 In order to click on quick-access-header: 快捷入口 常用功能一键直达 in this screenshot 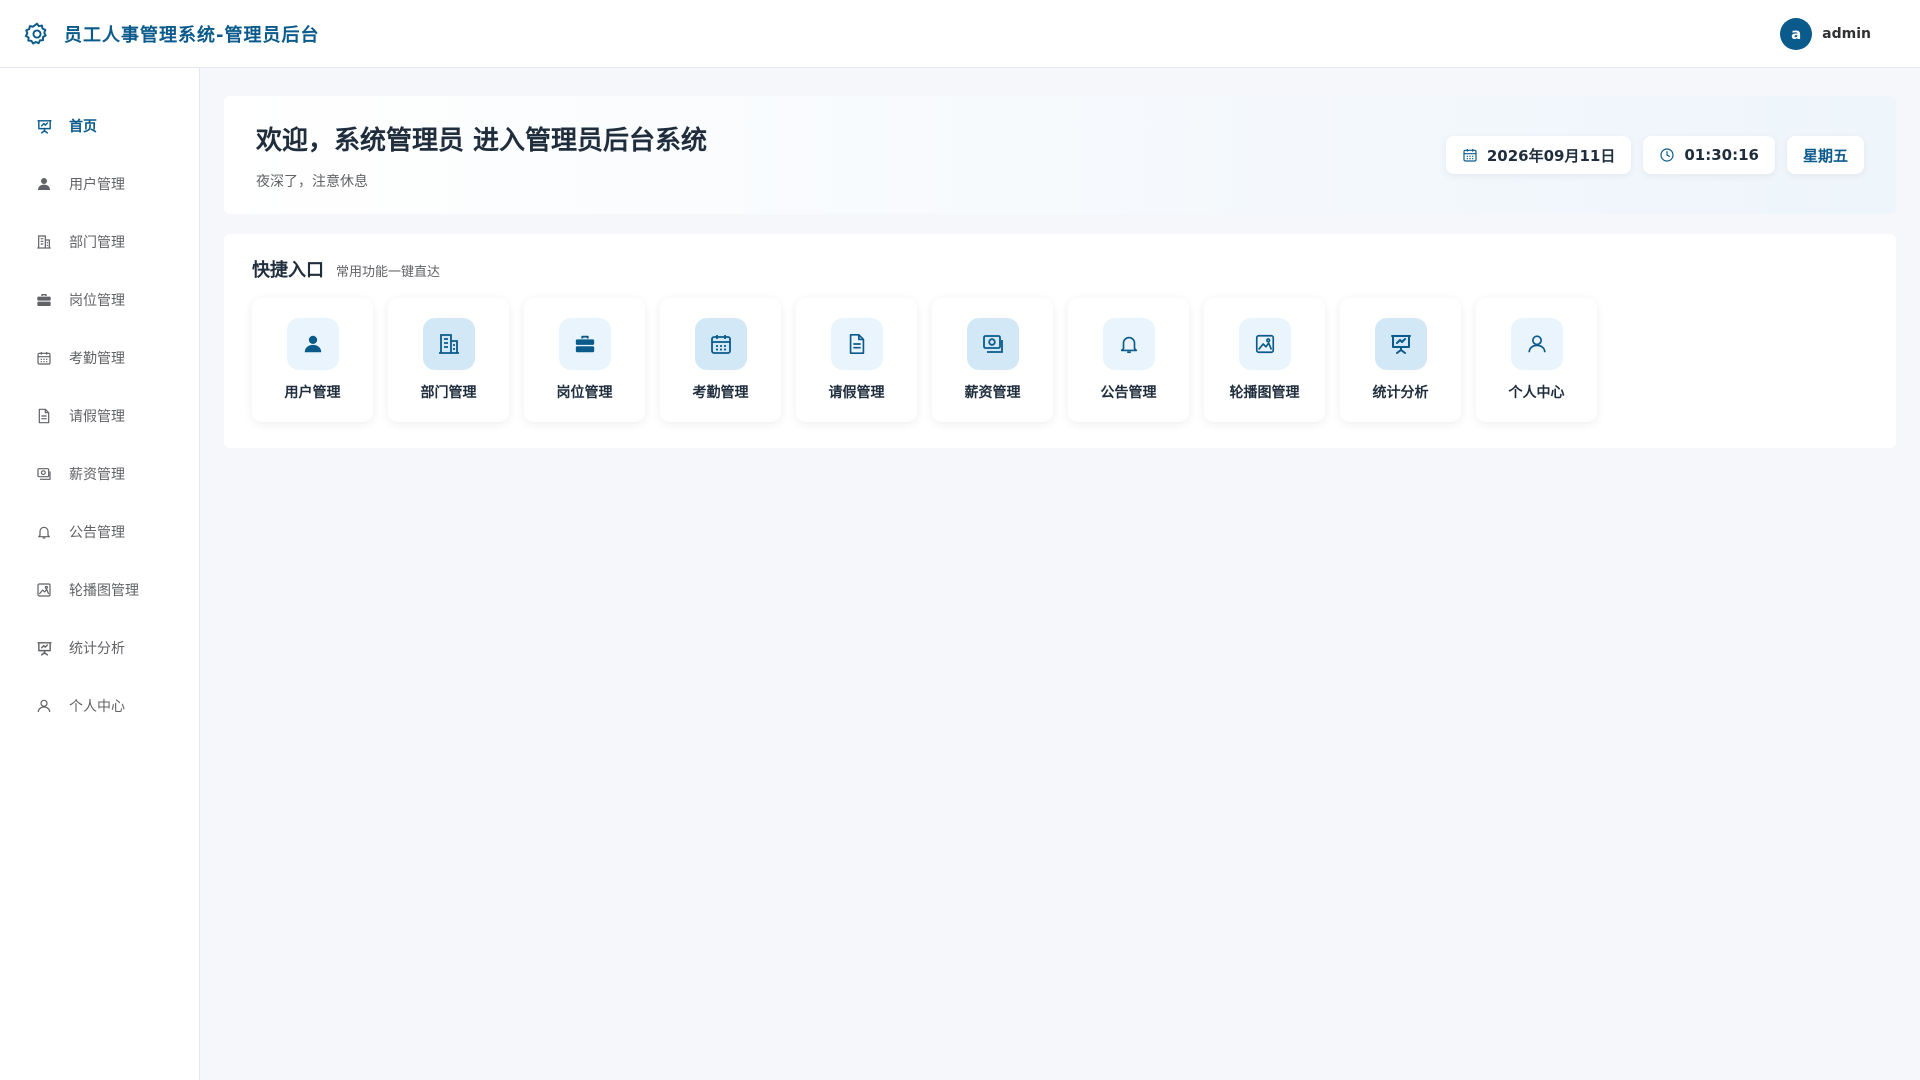, I will do `click(1060, 269)`.